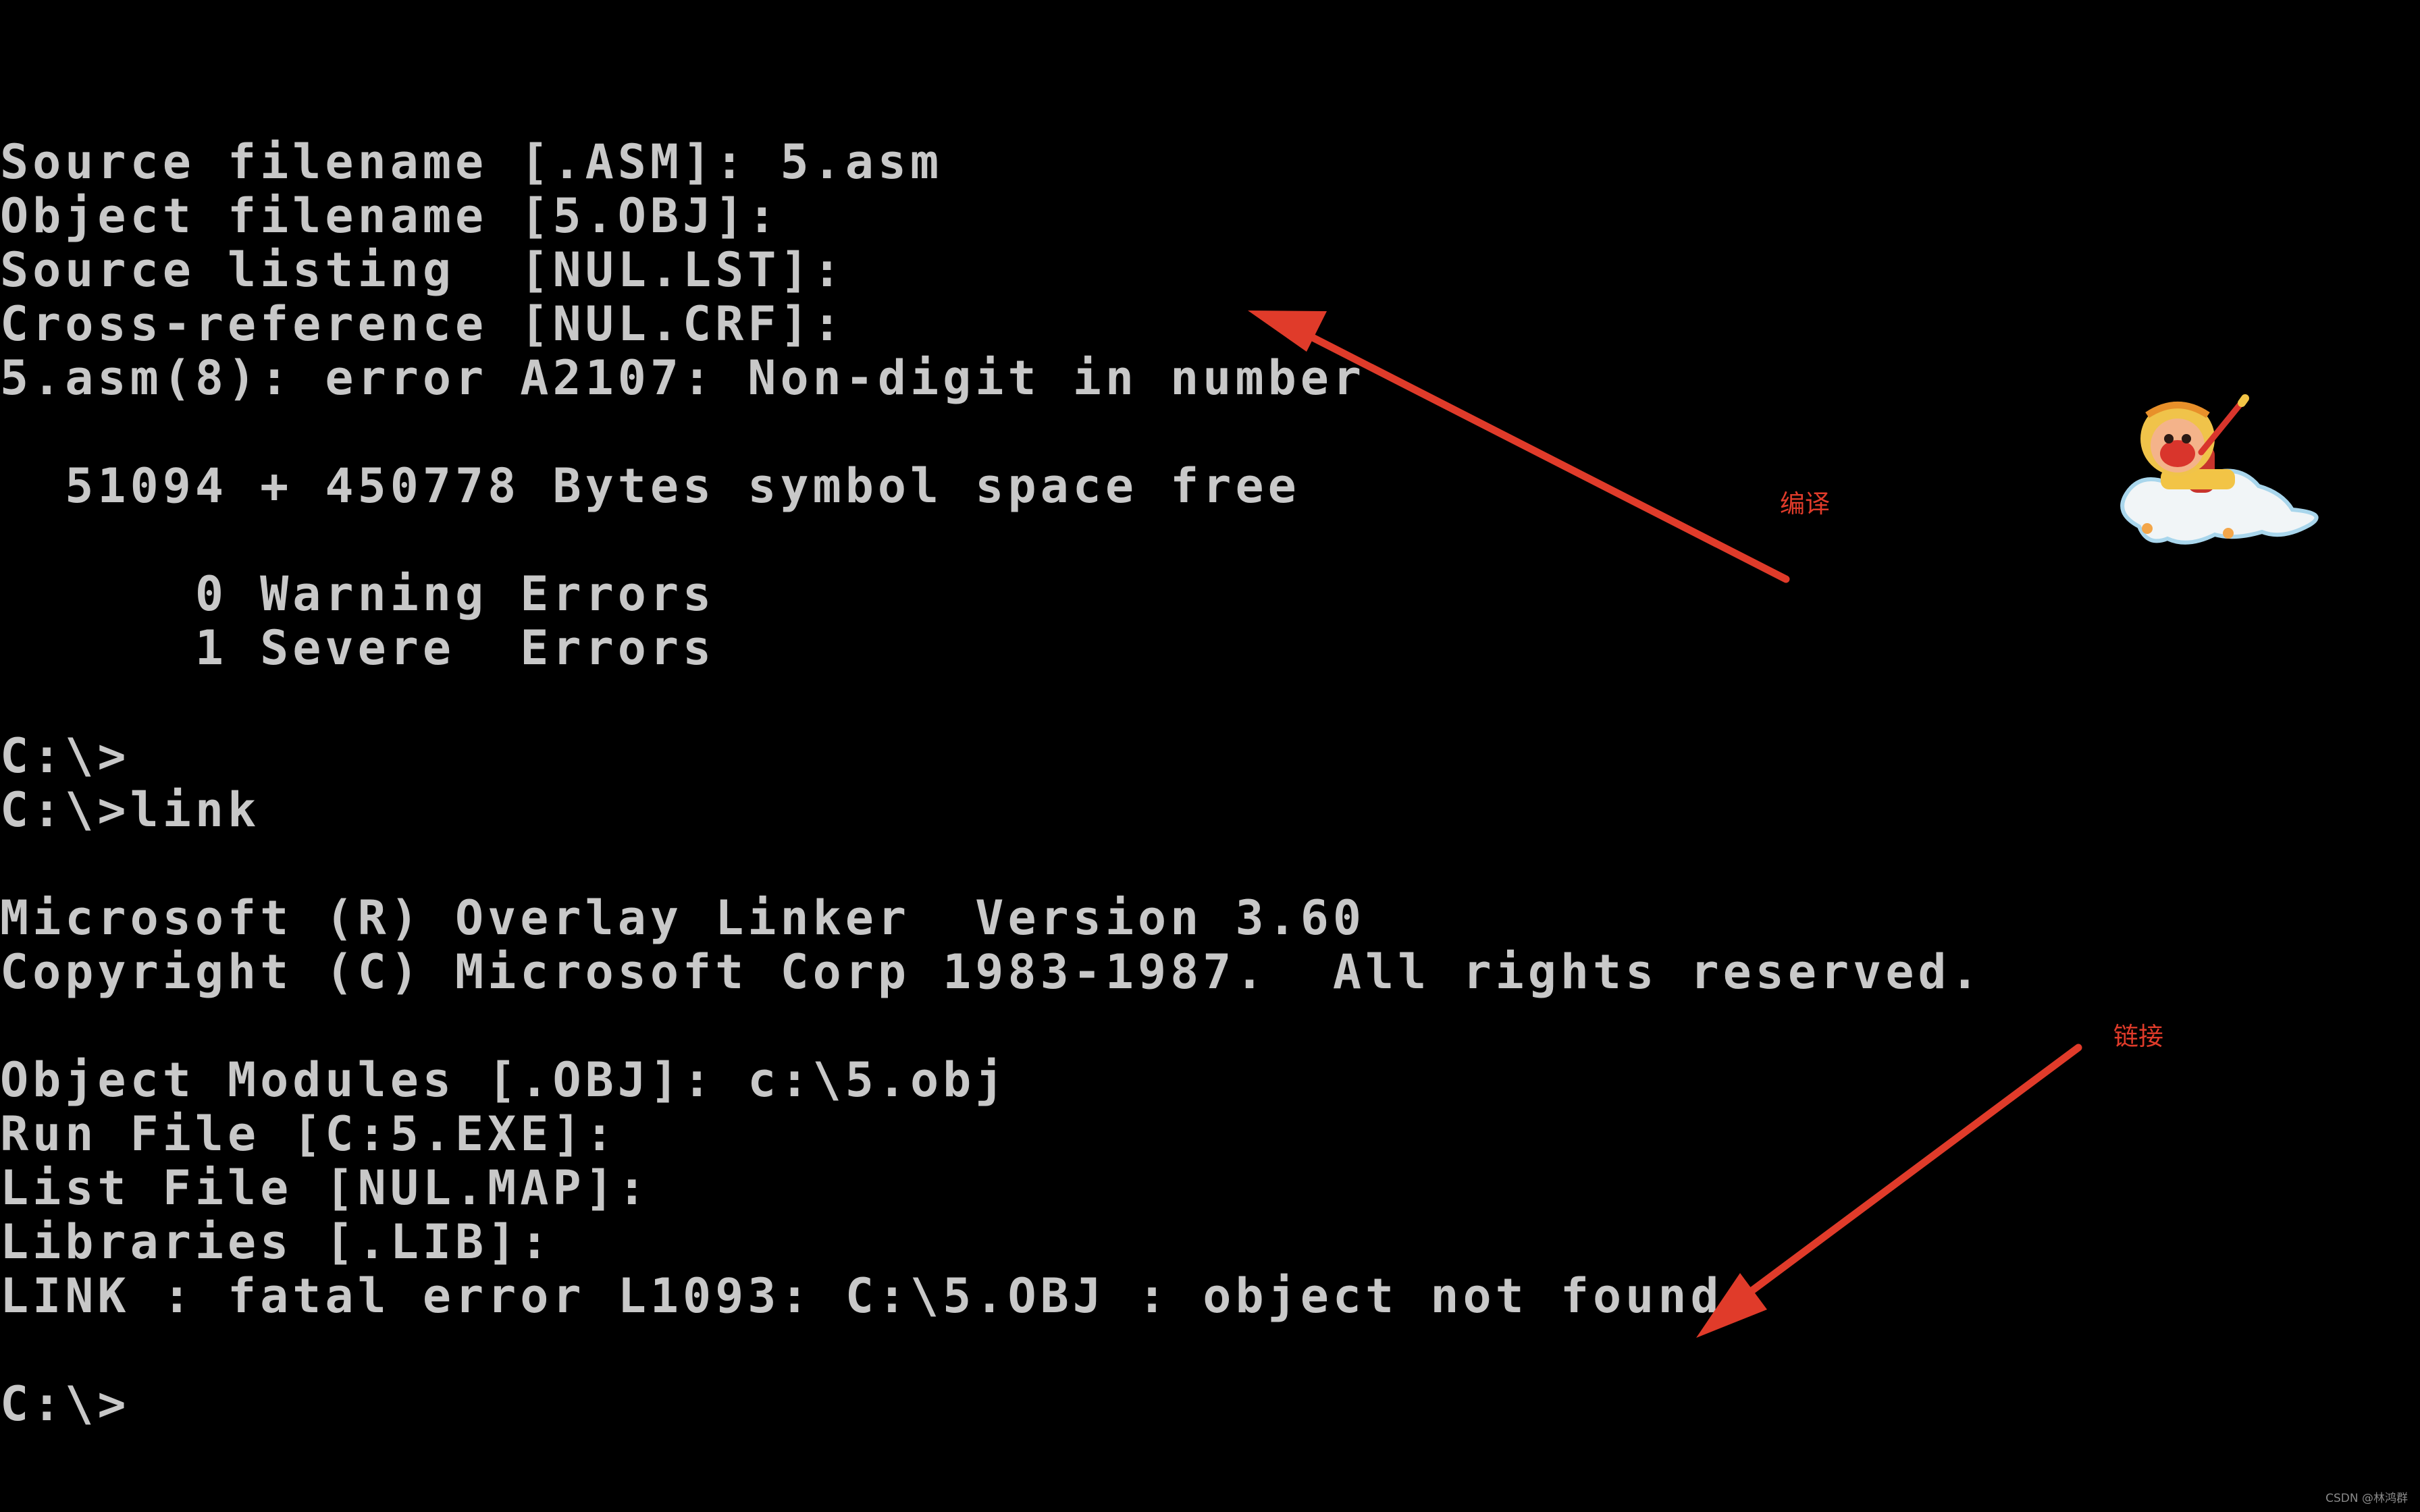 The image size is (2420, 1512). What do you see at coordinates (2366, 1498) in the screenshot?
I see `csdn-watermark: CSDN @林鸿群` at bounding box center [2366, 1498].